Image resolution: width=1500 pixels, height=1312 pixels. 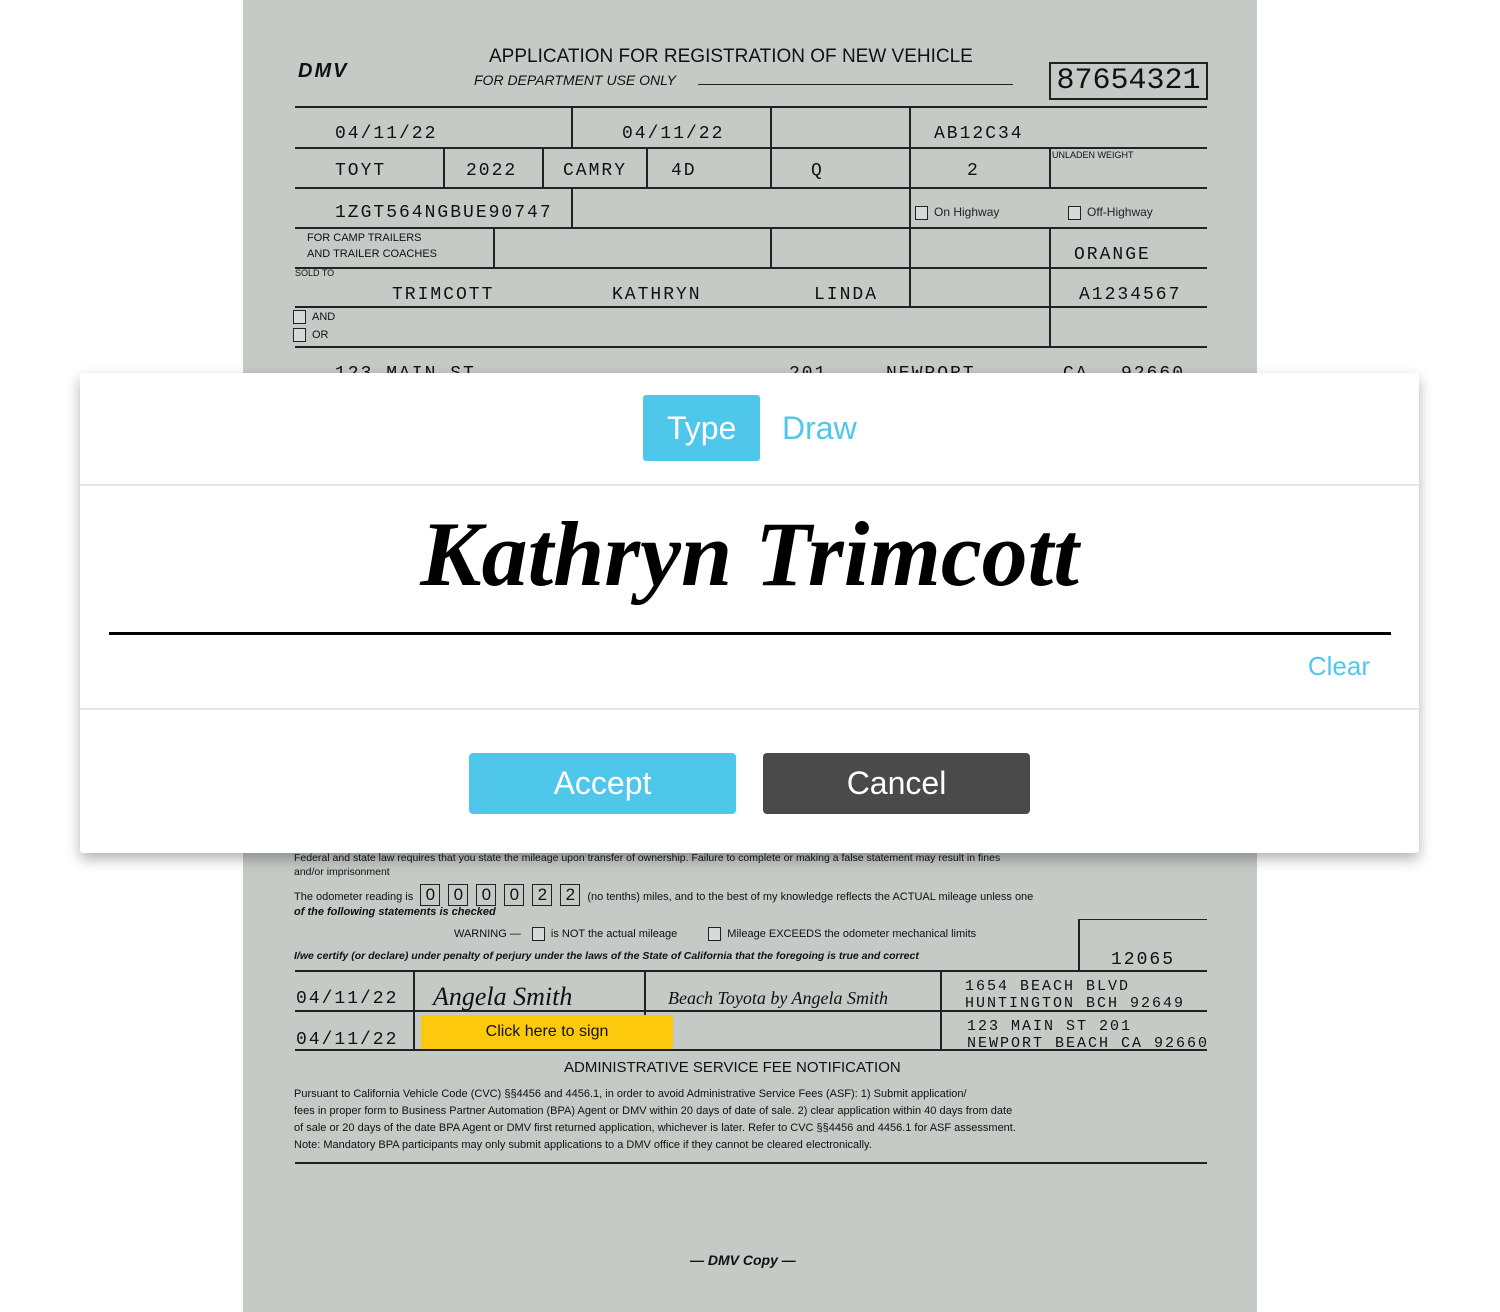 I want to click on drivers-license: A1234567, so click(x=1130, y=295).